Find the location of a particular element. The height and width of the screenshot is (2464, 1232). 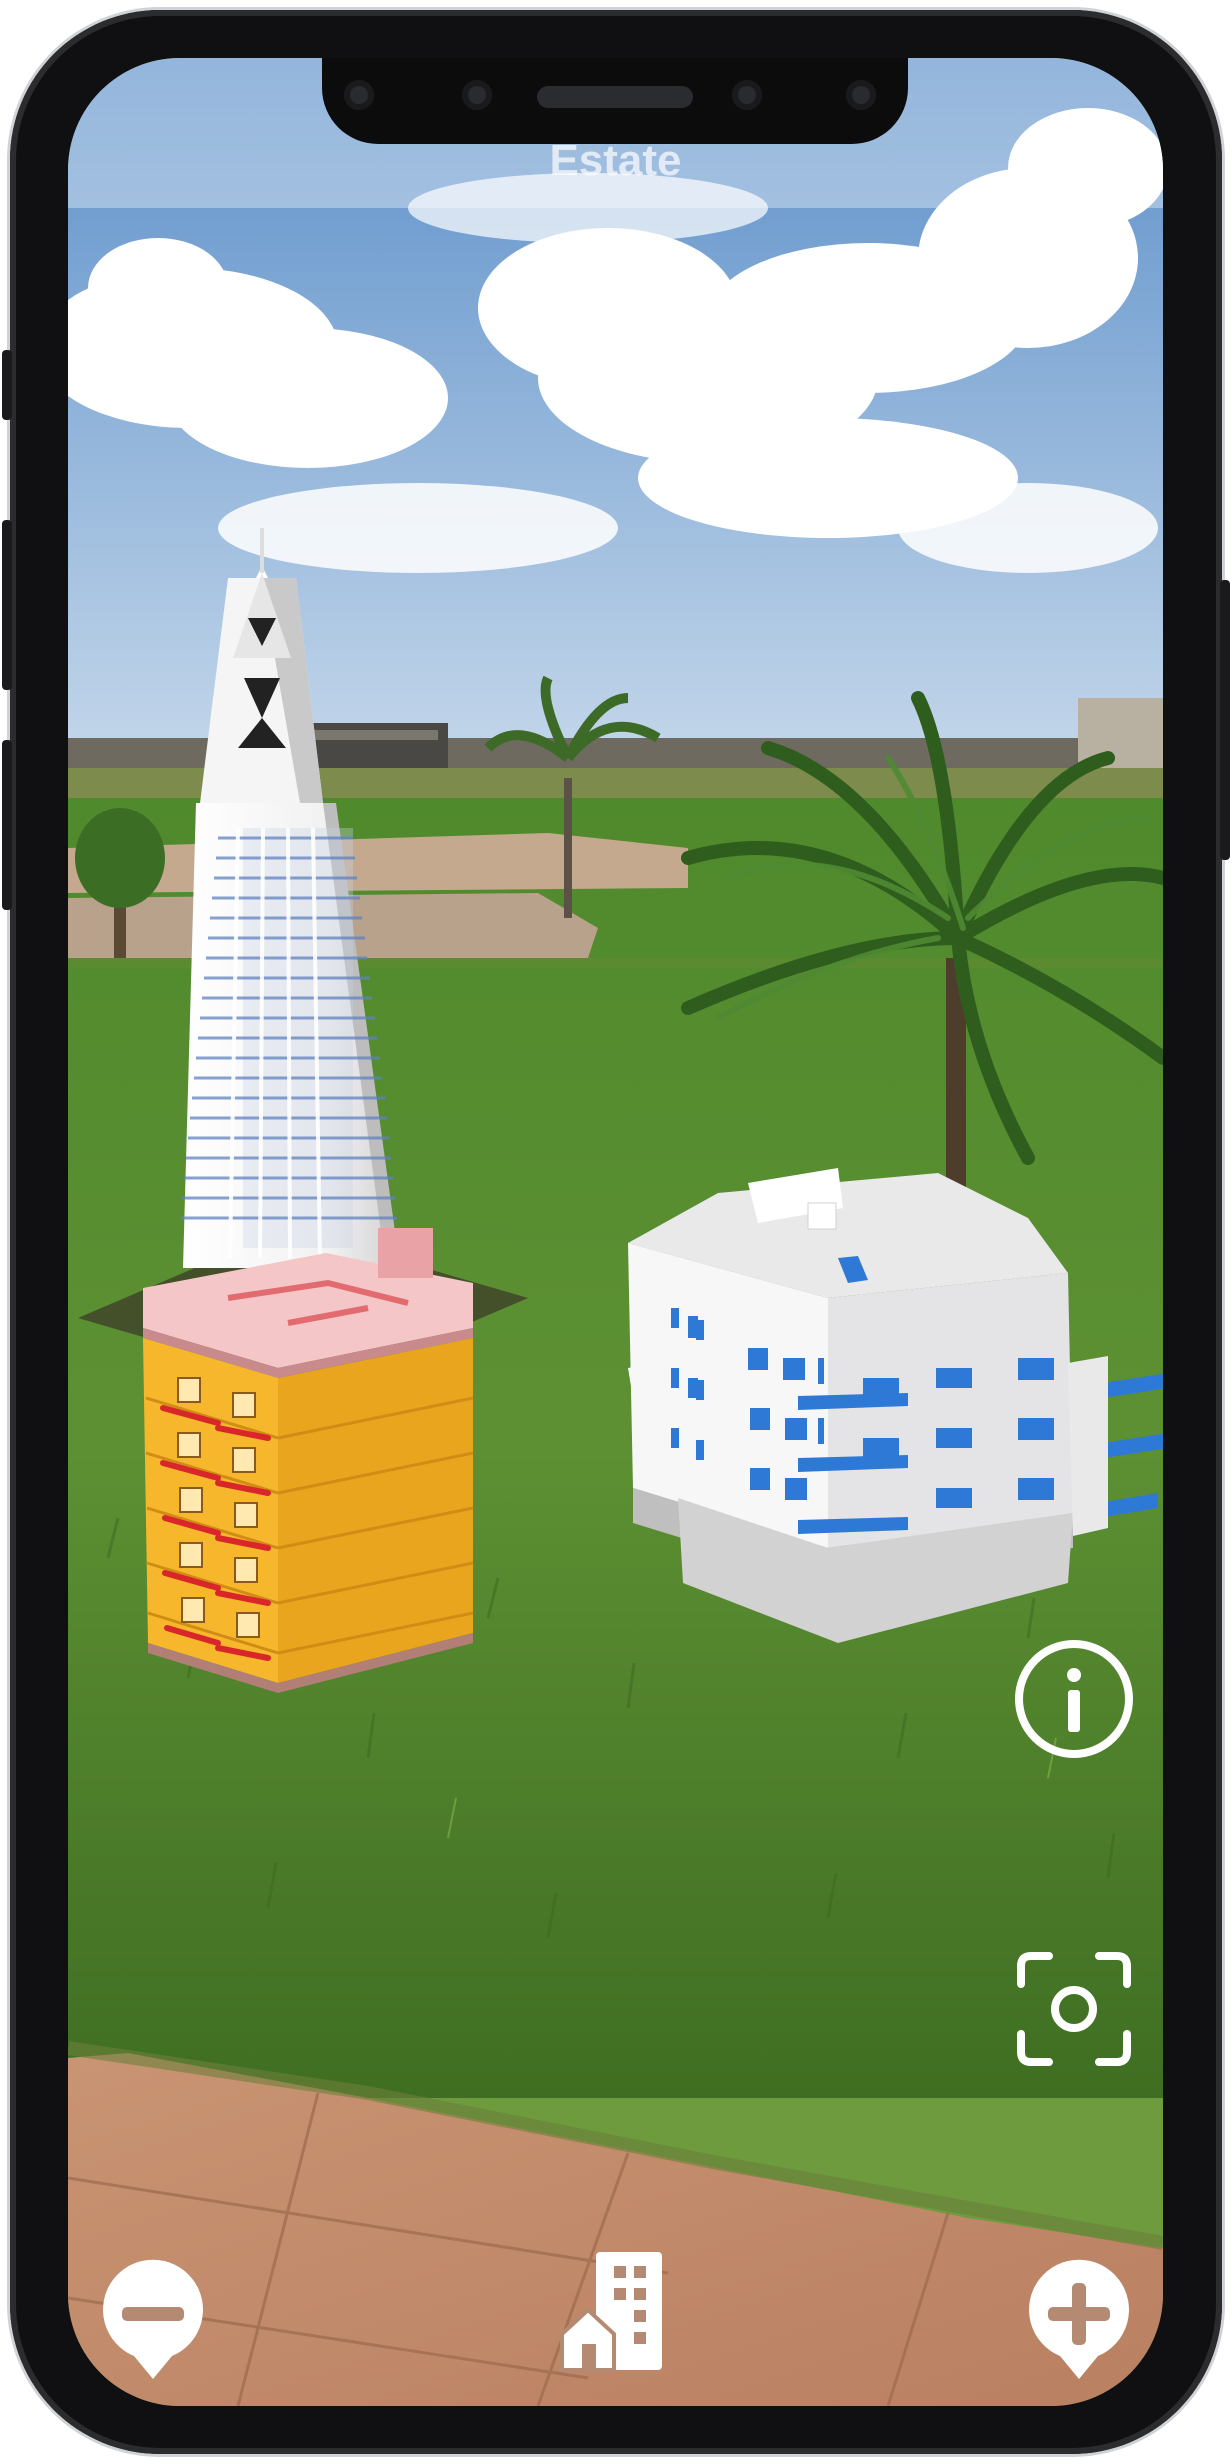

zoom-out-pin-icon is located at coordinates (153, 2319).